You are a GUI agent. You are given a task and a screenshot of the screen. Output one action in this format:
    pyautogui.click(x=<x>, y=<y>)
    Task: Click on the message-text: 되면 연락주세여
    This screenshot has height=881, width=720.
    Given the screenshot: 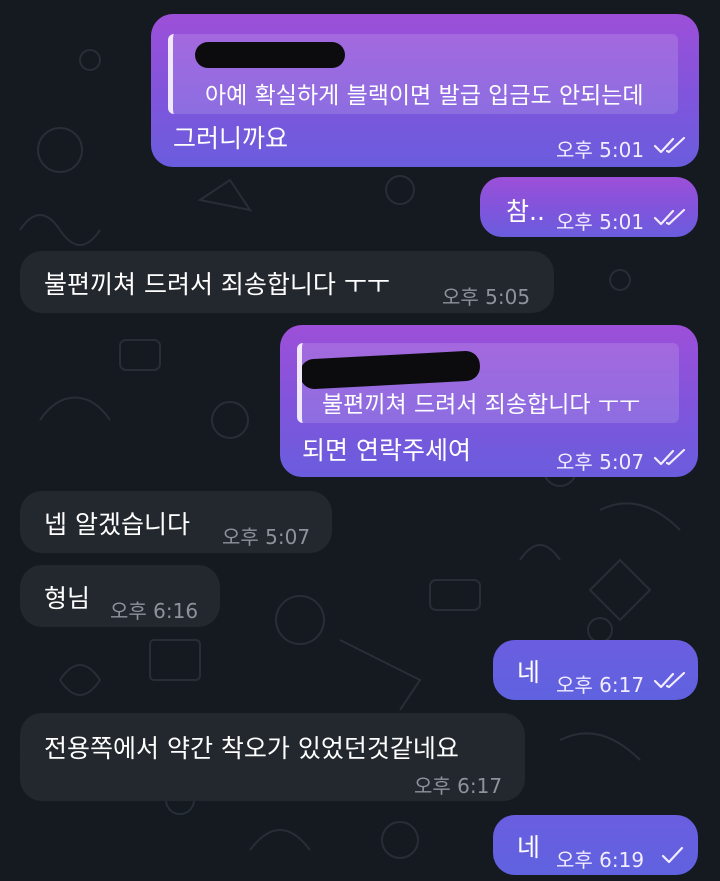 What is the action you would take?
    pyautogui.click(x=386, y=450)
    